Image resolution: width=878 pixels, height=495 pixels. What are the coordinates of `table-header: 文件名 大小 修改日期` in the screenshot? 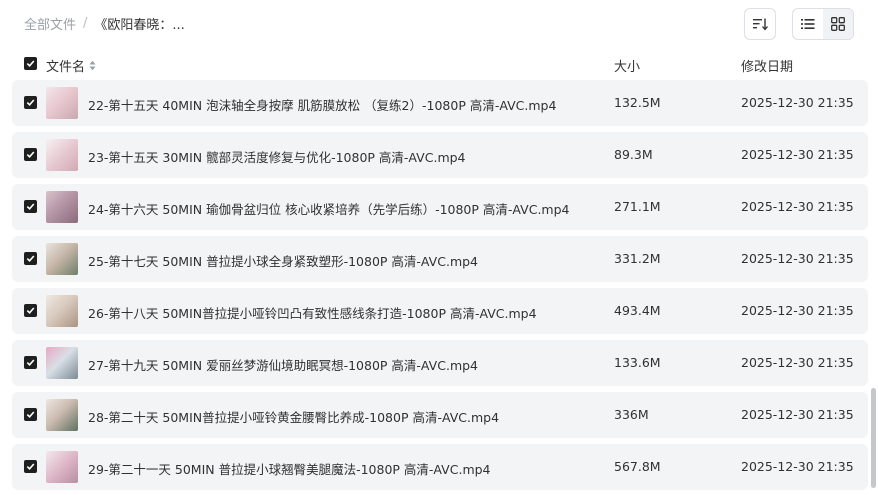 It's located at (439, 64).